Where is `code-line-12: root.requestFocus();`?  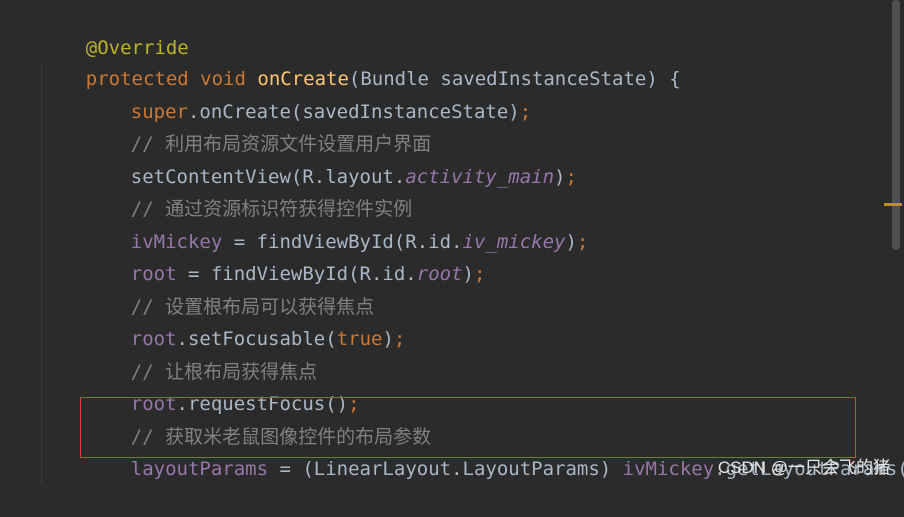 code-line-12: root.requestFocus(); is located at coordinates (222, 385).